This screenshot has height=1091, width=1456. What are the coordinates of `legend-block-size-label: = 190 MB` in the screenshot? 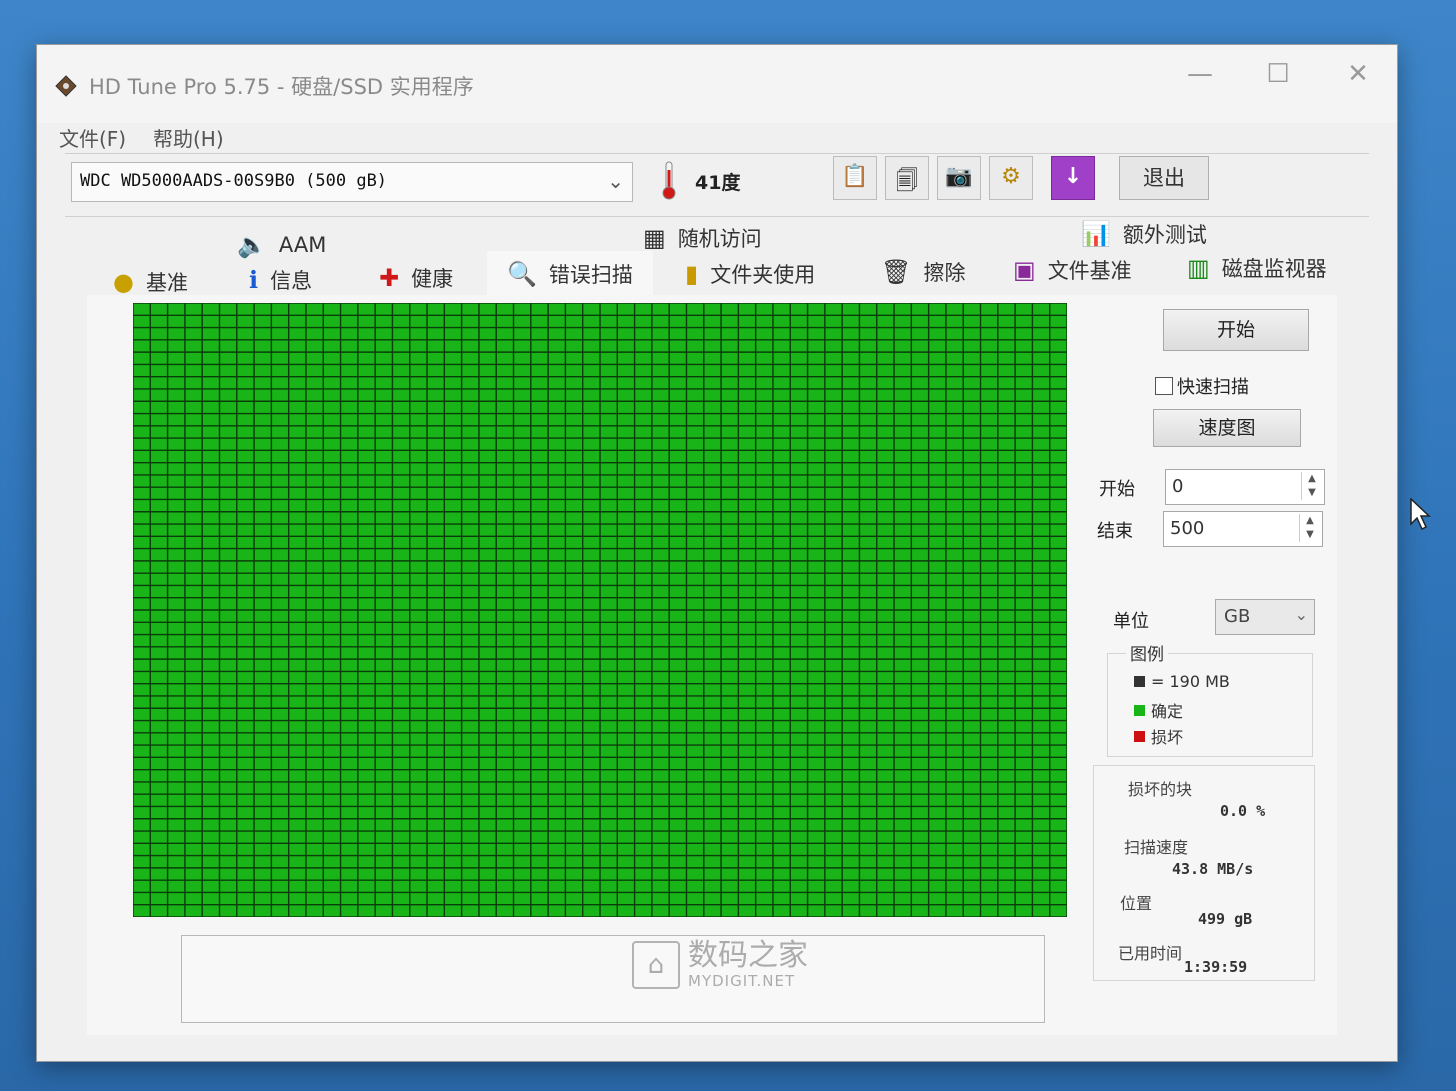 It's located at (1190, 681).